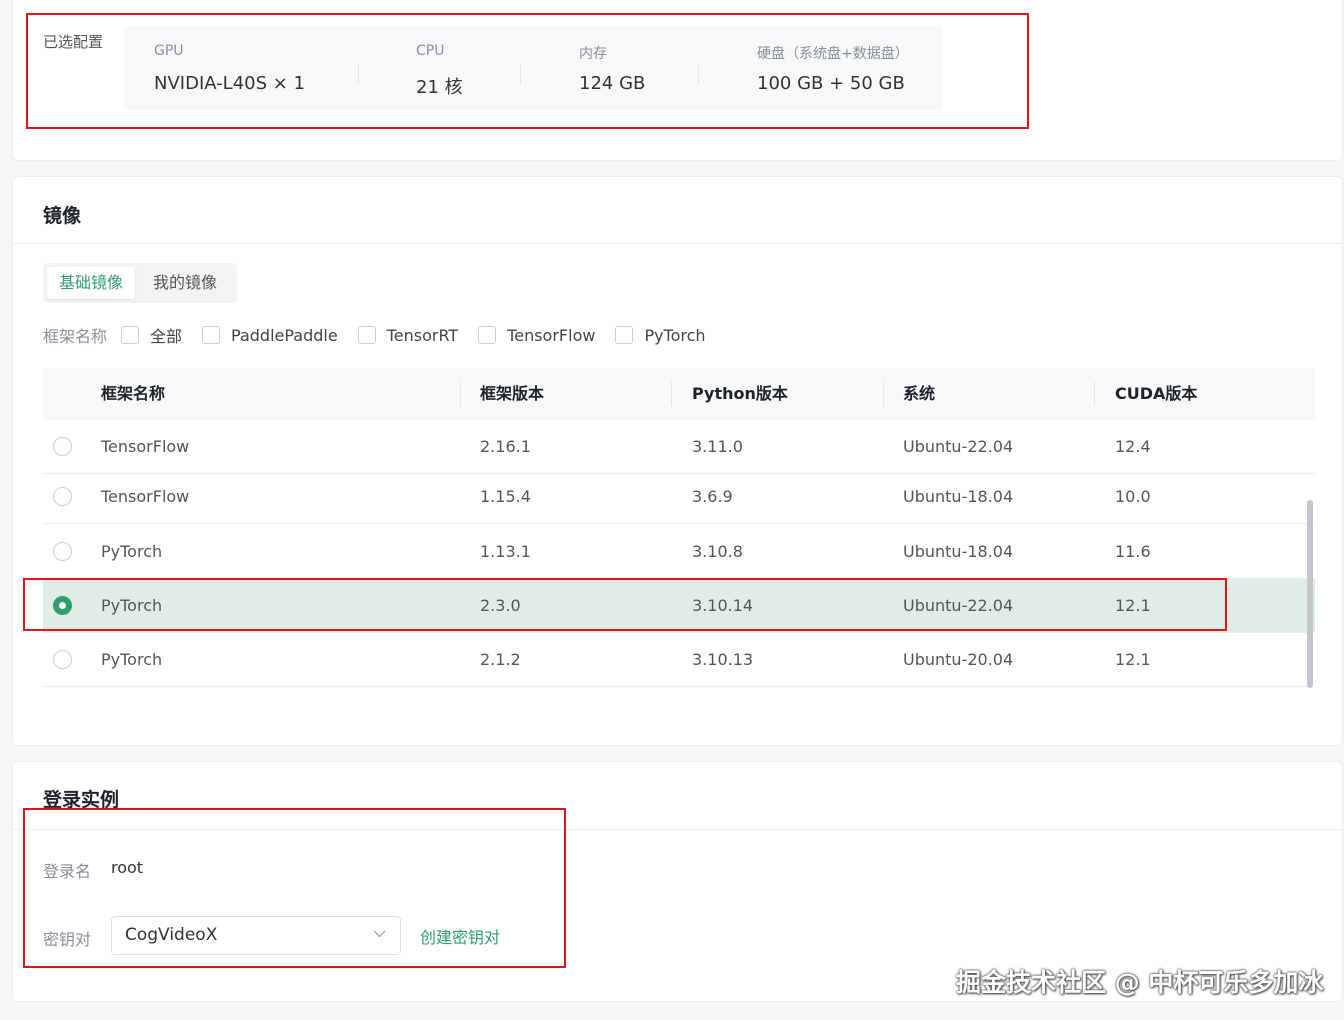 This screenshot has width=1344, height=1020. Describe the element at coordinates (612, 83) in the screenshot. I see `config-memory-value: 124 GB` at that location.